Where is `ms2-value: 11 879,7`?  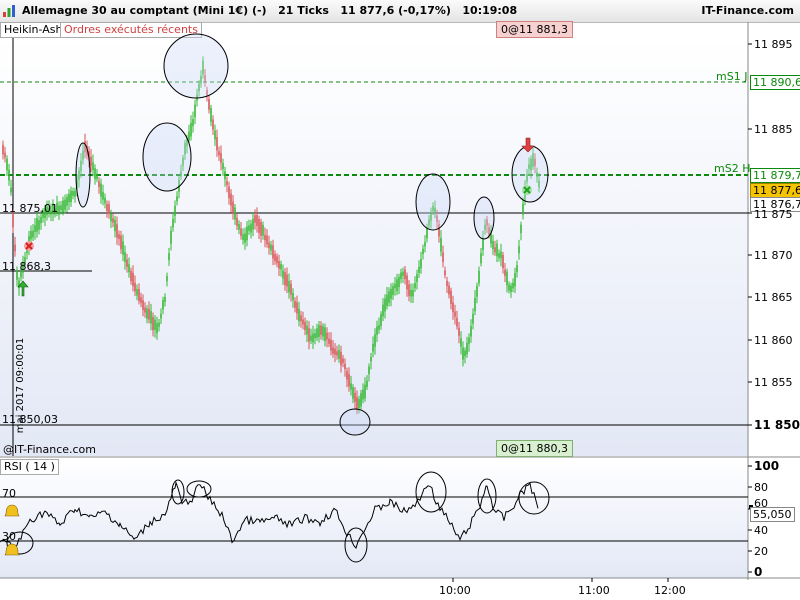
ms2-value: 11 879,7 is located at coordinates (775, 175).